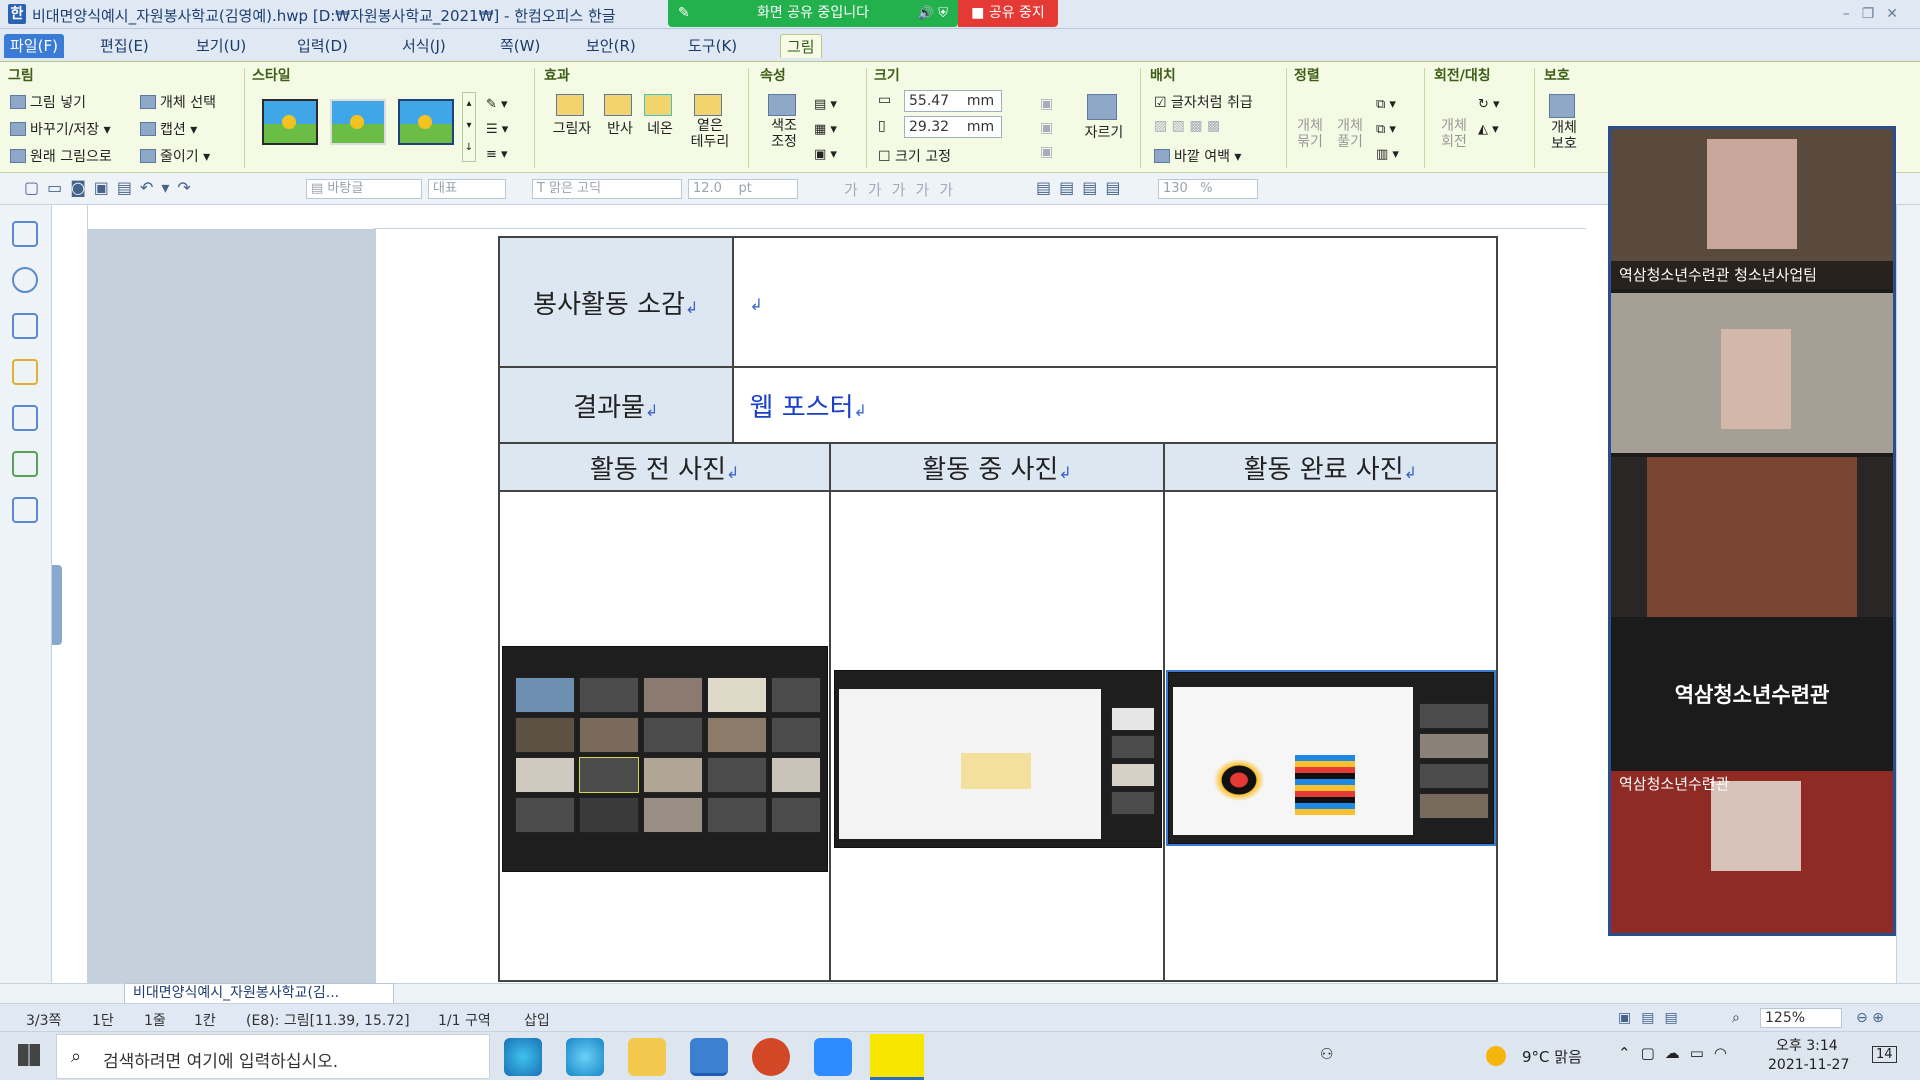  Describe the element at coordinates (1752, 696) in the screenshot. I see `video-tile-host: 역삼청소년수련관` at that location.